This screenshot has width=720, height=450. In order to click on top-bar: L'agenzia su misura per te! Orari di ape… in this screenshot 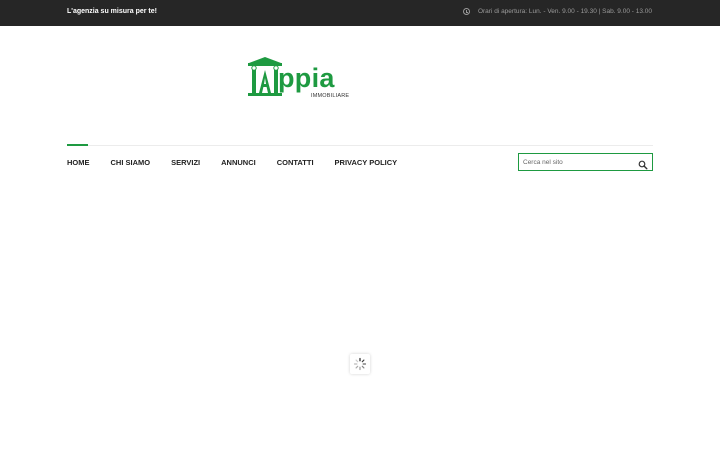, I will do `click(360, 13)`.